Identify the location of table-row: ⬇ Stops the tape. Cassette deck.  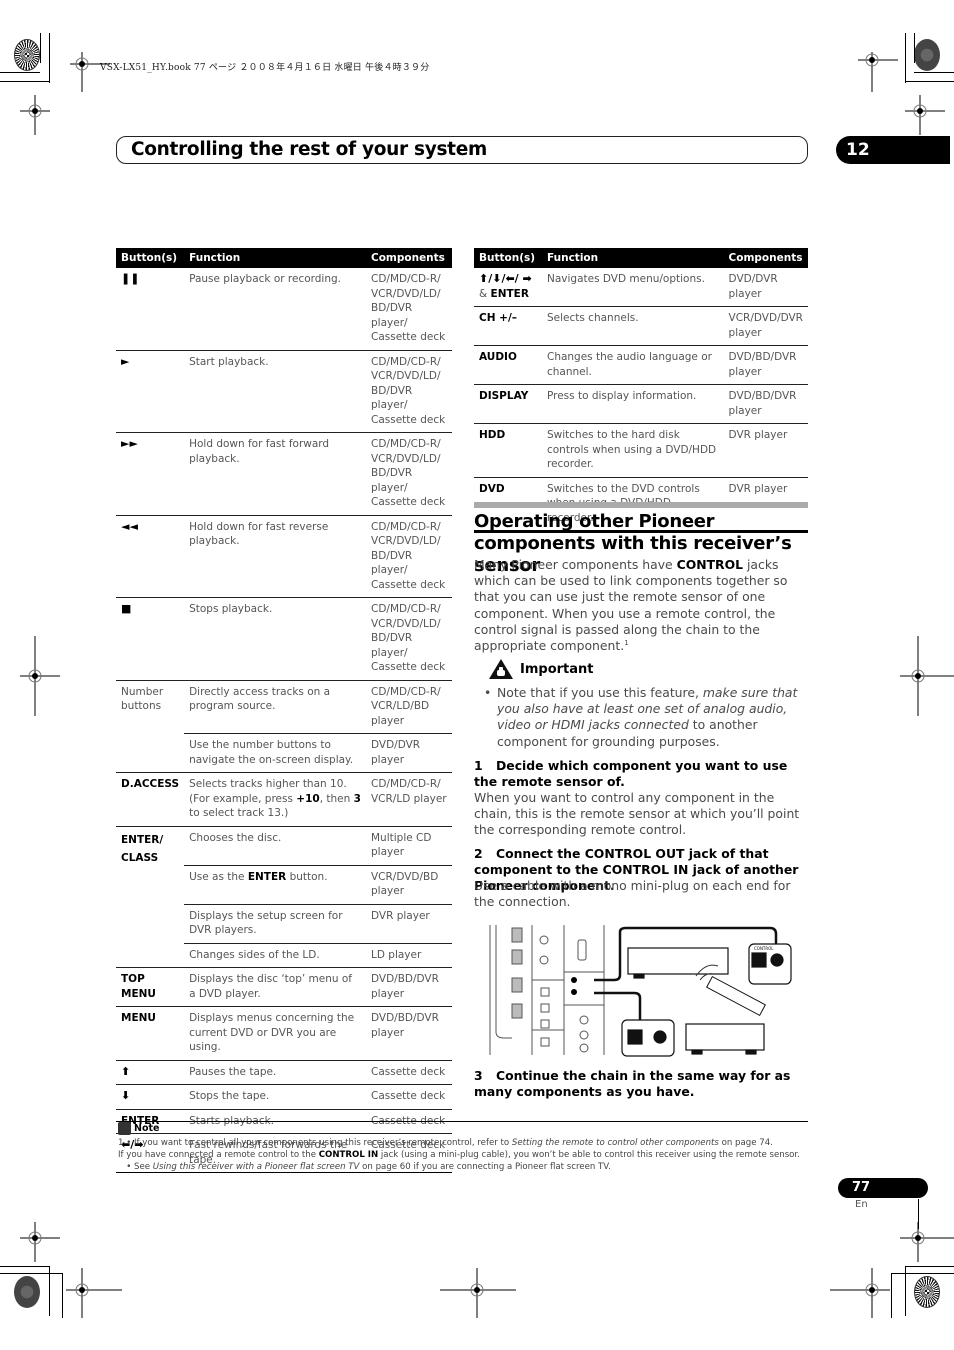
(284, 1097).